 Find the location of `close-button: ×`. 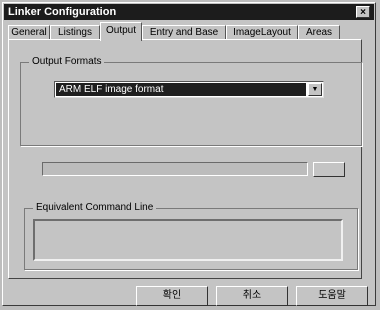

close-button: × is located at coordinates (363, 12).